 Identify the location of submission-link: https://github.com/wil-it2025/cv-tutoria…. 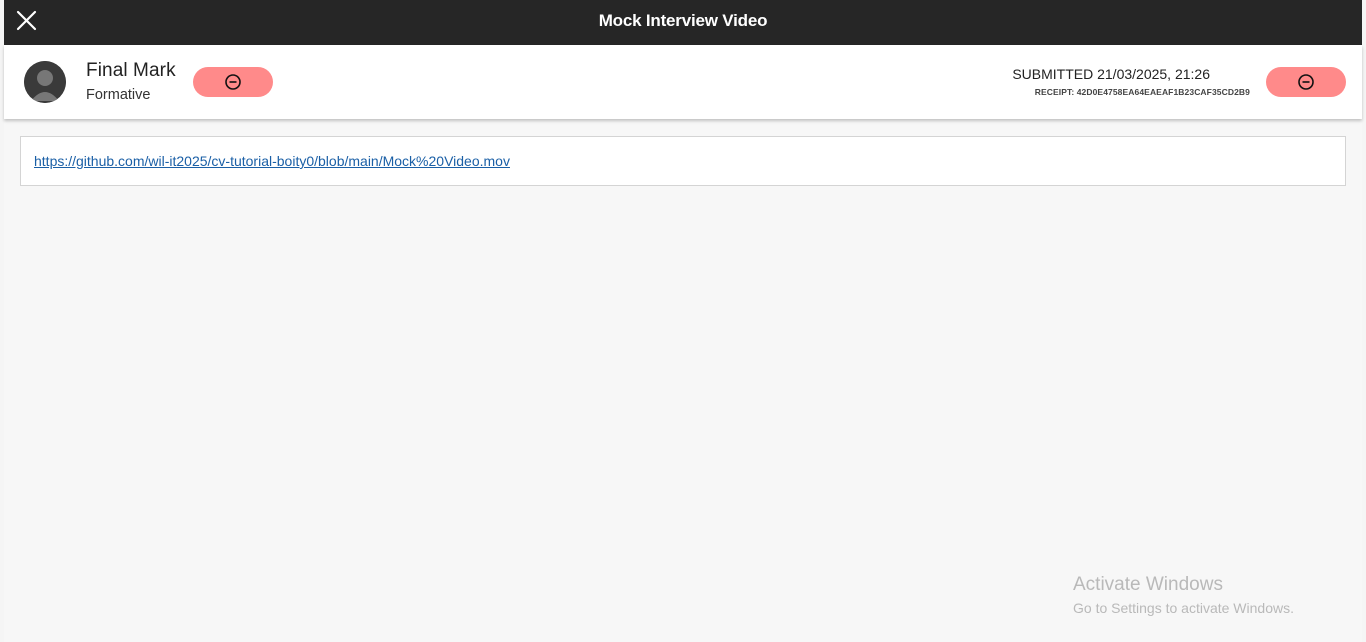
(272, 161).